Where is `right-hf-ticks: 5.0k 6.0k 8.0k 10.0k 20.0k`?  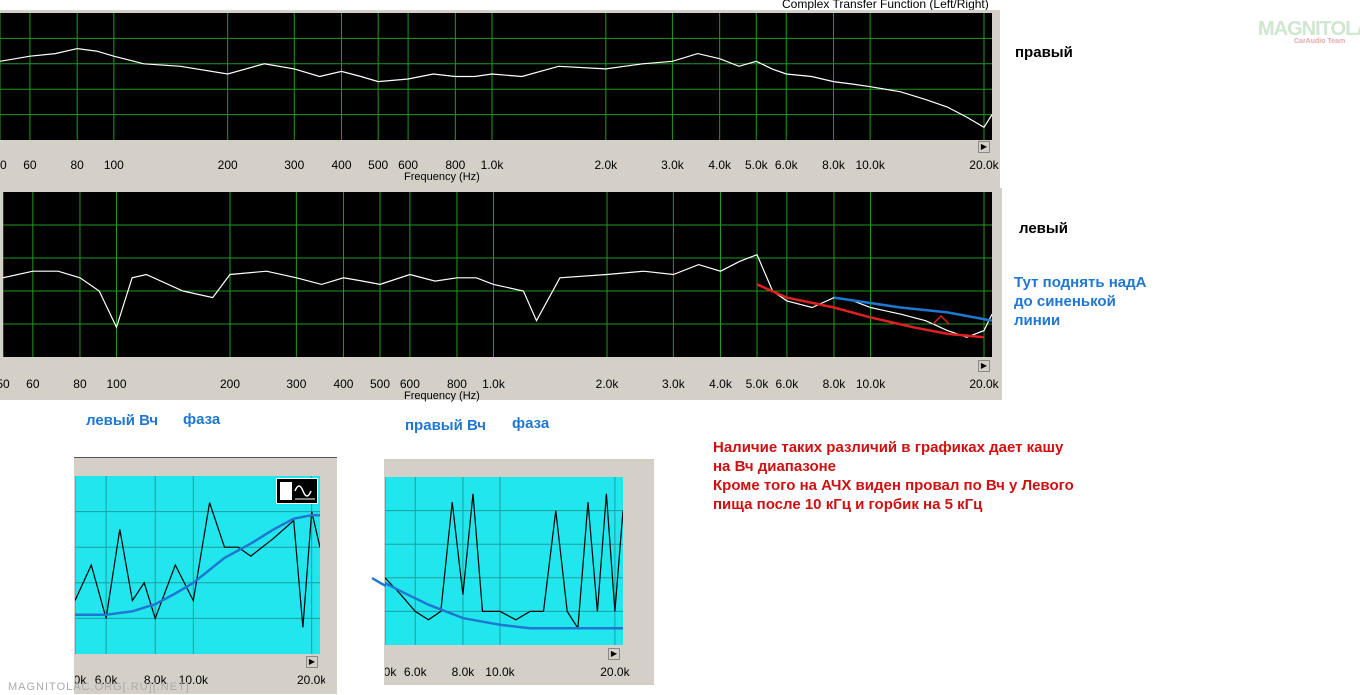
right-hf-ticks: 5.0k 6.0k 8.0k 10.0k 20.0k is located at coordinates (510, 673).